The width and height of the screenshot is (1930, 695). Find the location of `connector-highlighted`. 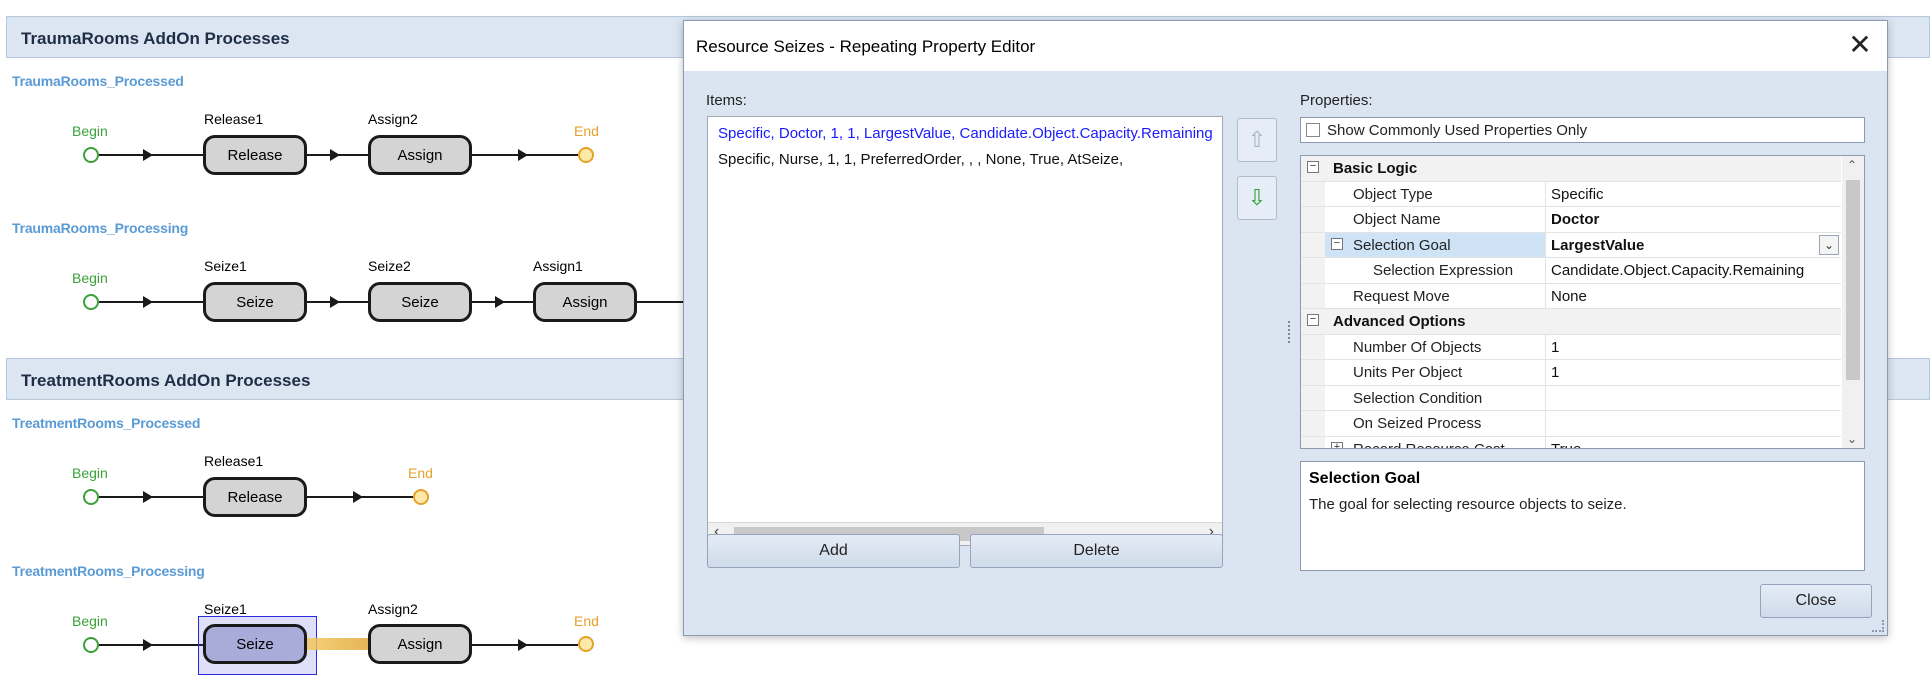

connector-highlighted is located at coordinates (338, 644).